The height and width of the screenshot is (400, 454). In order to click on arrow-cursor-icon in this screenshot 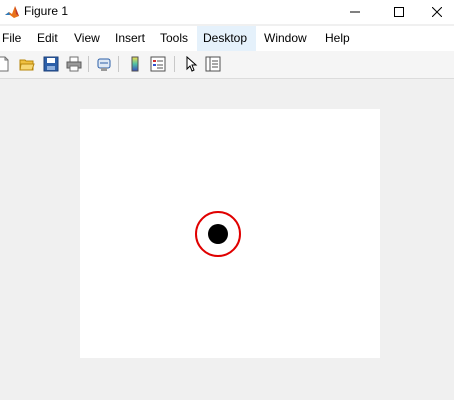, I will do `click(192, 64)`.